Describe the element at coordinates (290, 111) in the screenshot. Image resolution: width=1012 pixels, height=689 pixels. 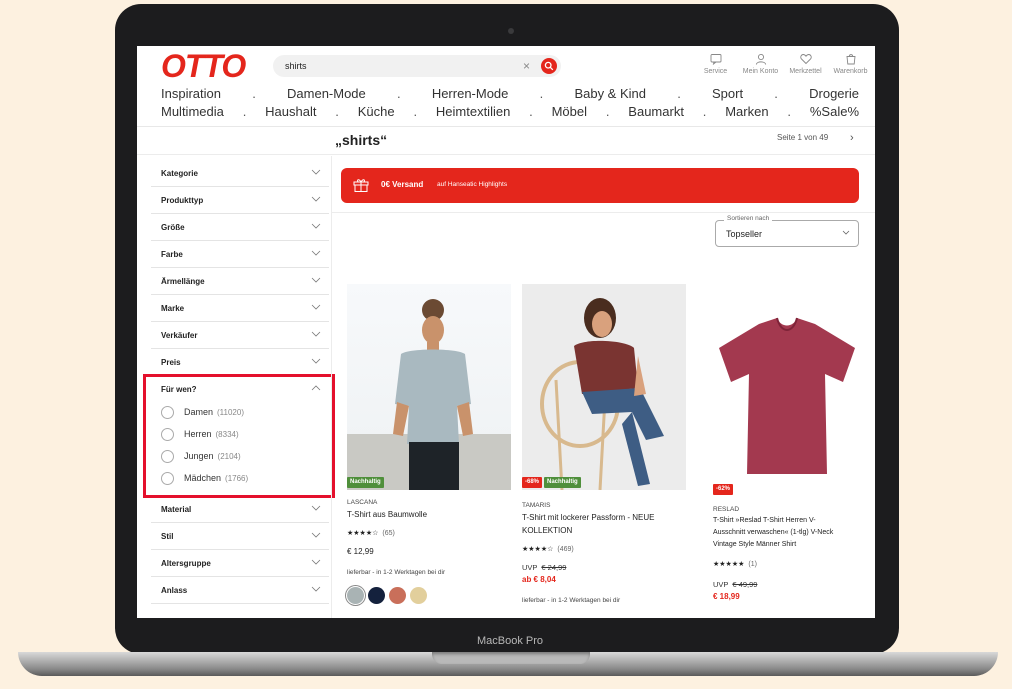
I see `nav-haushalt: Haushalt` at that location.